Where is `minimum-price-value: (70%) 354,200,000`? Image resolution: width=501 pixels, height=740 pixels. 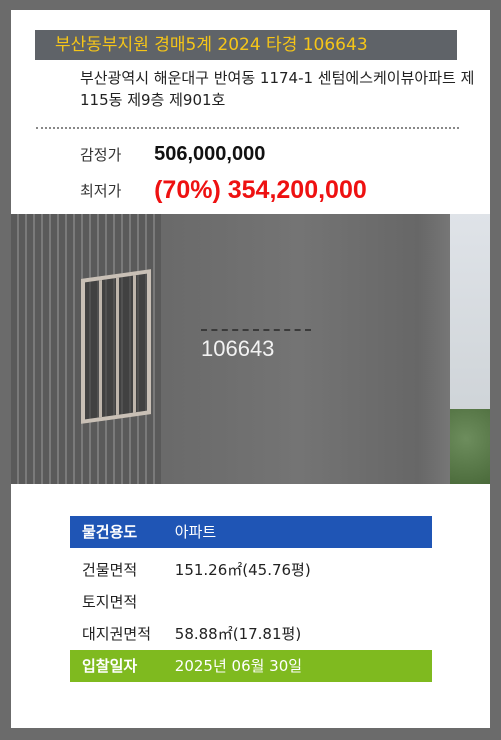 minimum-price-value: (70%) 354,200,000 is located at coordinates (260, 190).